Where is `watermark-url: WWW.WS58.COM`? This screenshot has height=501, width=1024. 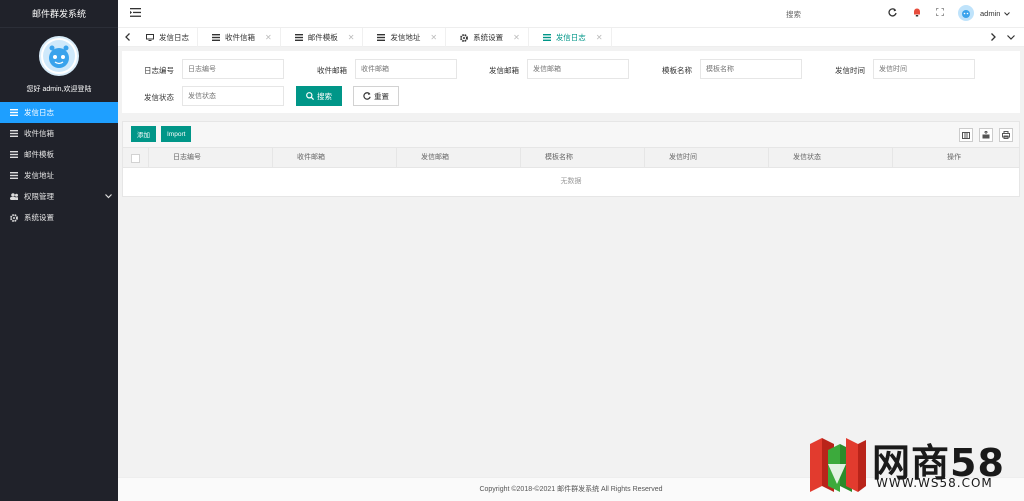
watermark-url: WWW.WS58.COM is located at coordinates (934, 483).